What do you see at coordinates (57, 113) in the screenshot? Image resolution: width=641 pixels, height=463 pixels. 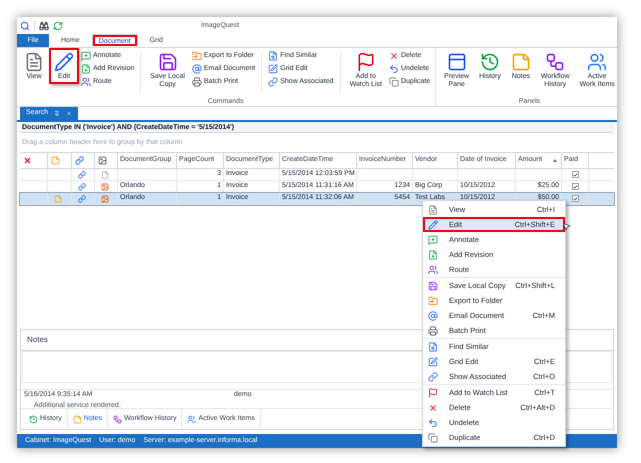 I see `pin-icon` at bounding box center [57, 113].